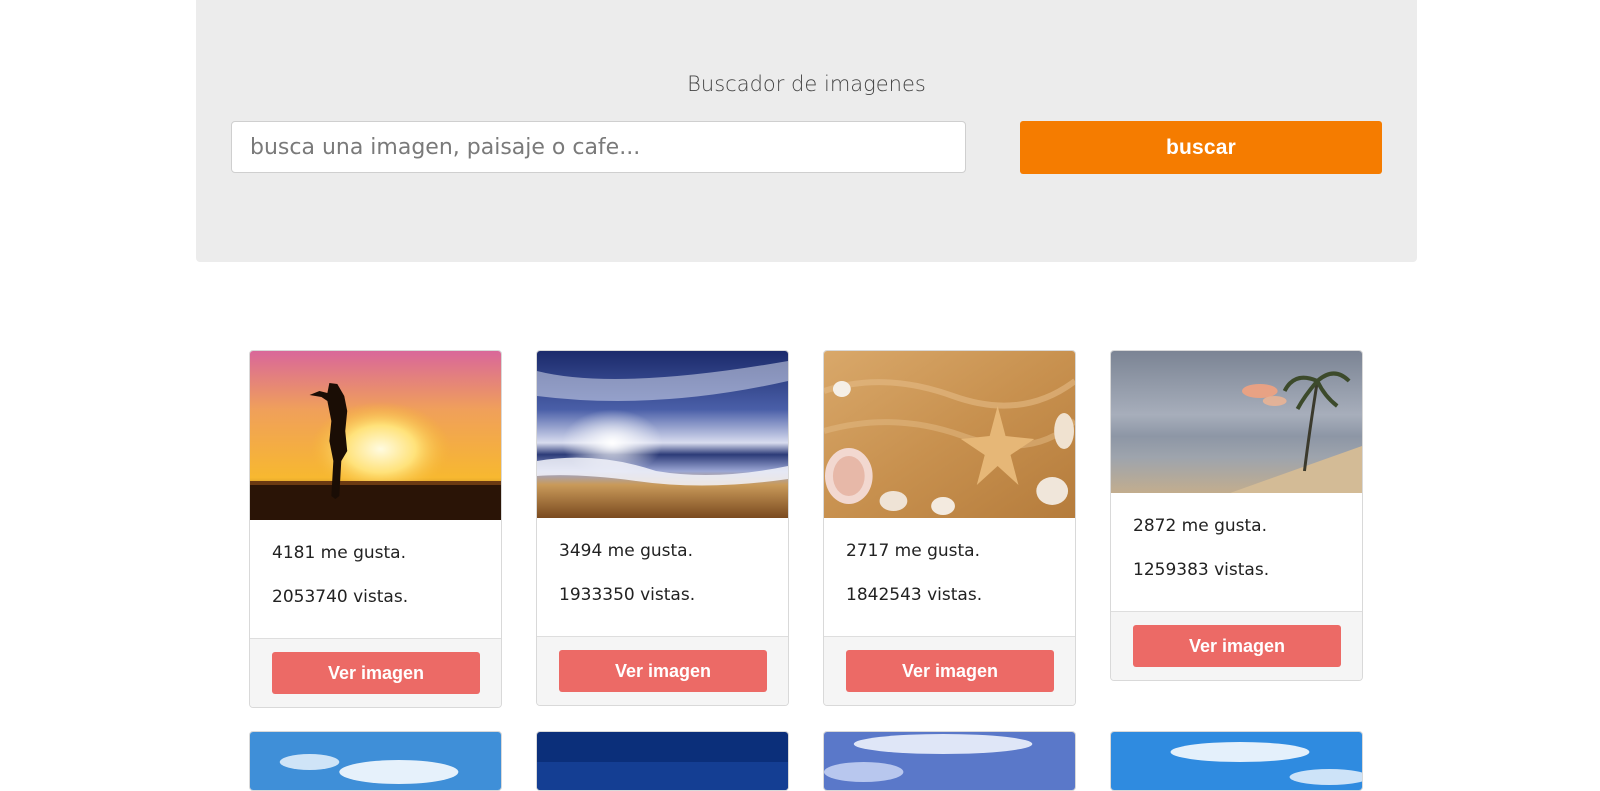 The width and height of the screenshot is (1600, 791). Describe the element at coordinates (340, 597) in the screenshot. I see `views-count: 2053740 vistas.` at that location.